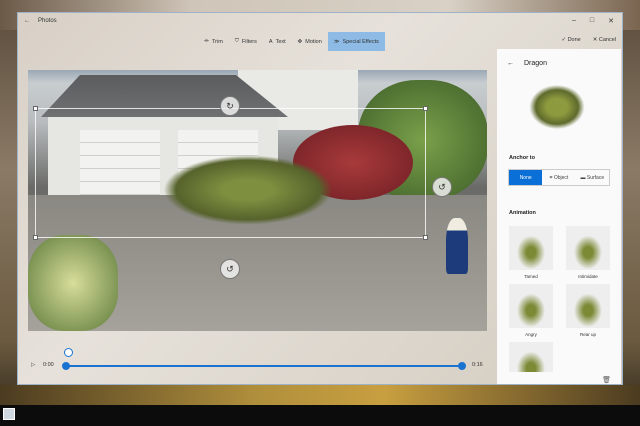 Image resolution: width=640 pixels, height=426 pixels. I want to click on close-icon: ✕, so click(595, 40).